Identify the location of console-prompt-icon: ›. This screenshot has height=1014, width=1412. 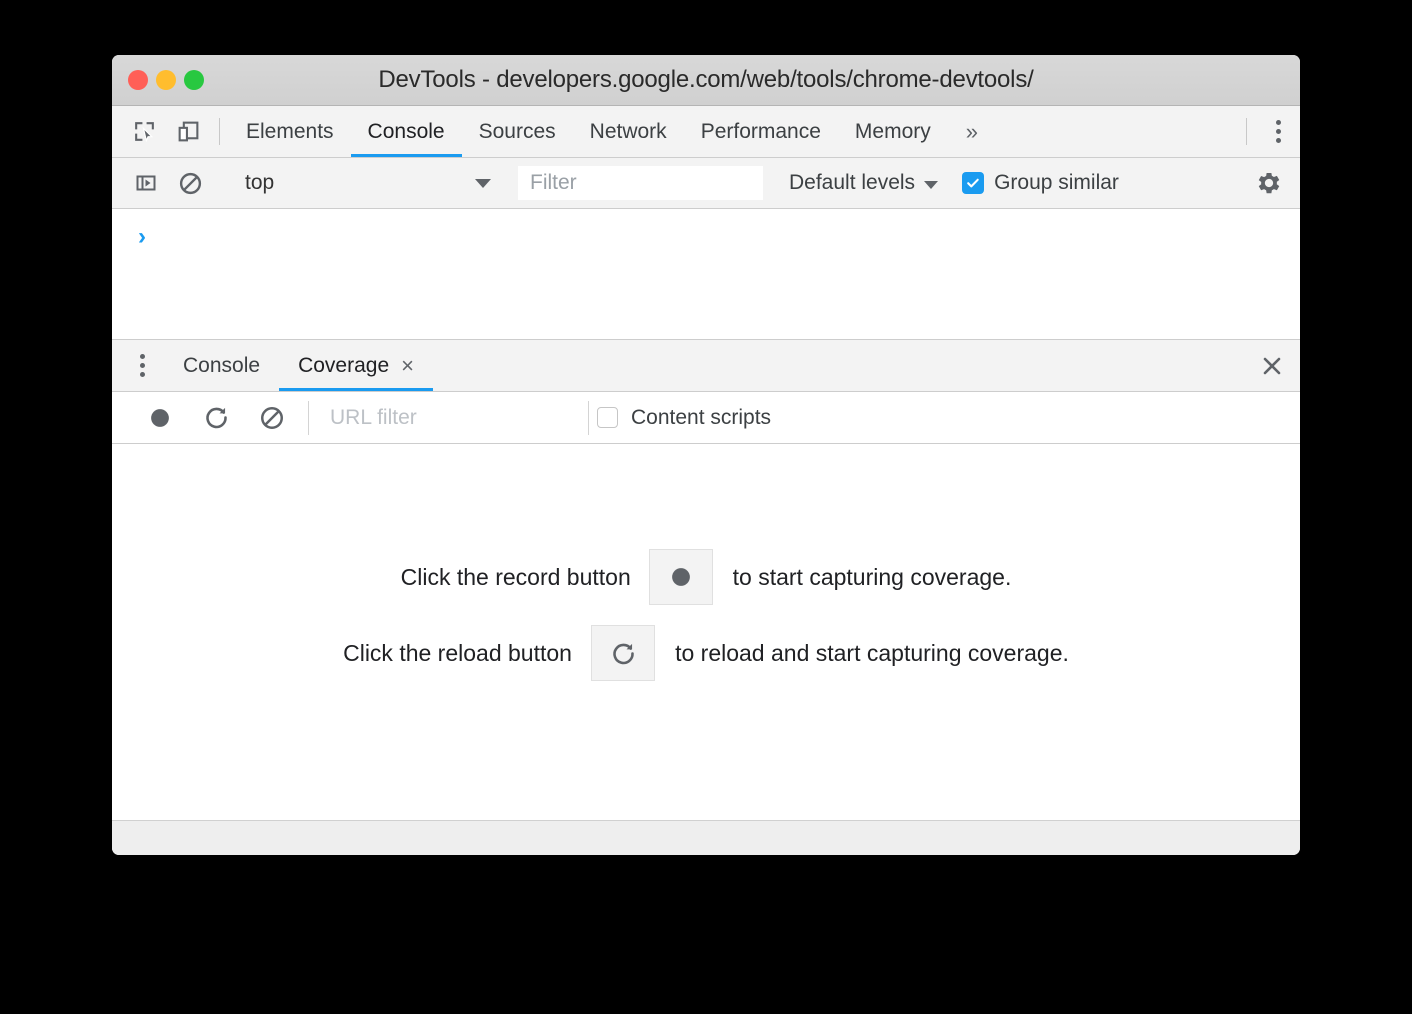
(142, 236).